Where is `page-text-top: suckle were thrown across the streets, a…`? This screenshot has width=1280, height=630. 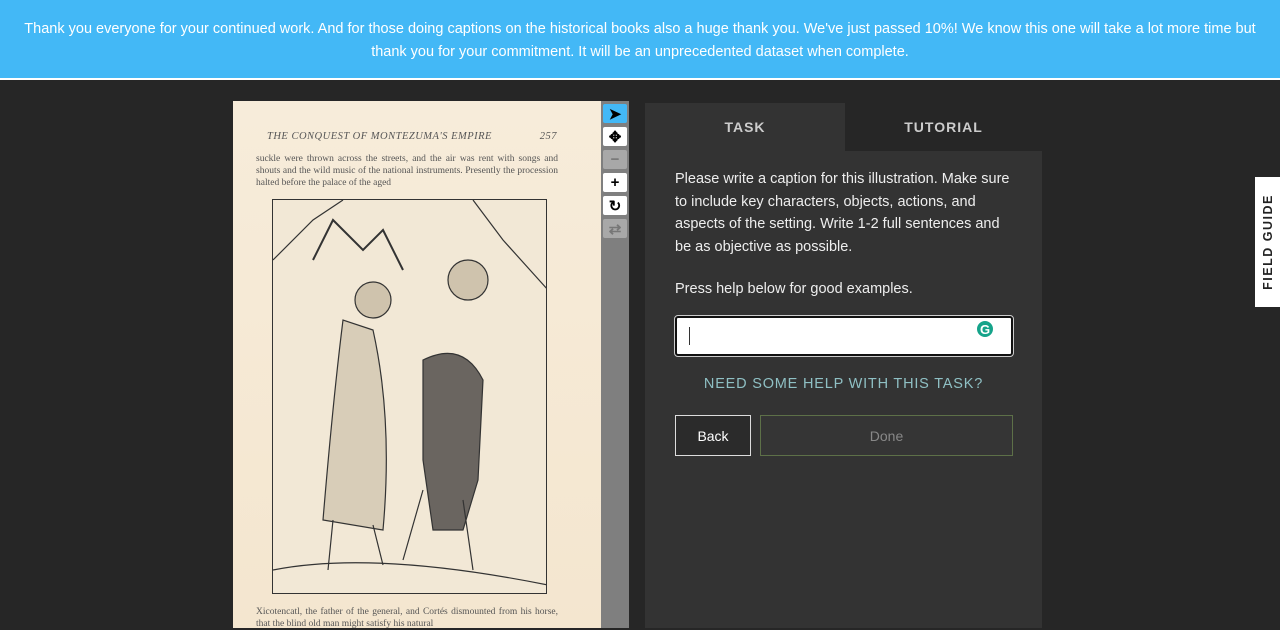
page-text-top: suckle were thrown across the streets, a… is located at coordinates (407, 171).